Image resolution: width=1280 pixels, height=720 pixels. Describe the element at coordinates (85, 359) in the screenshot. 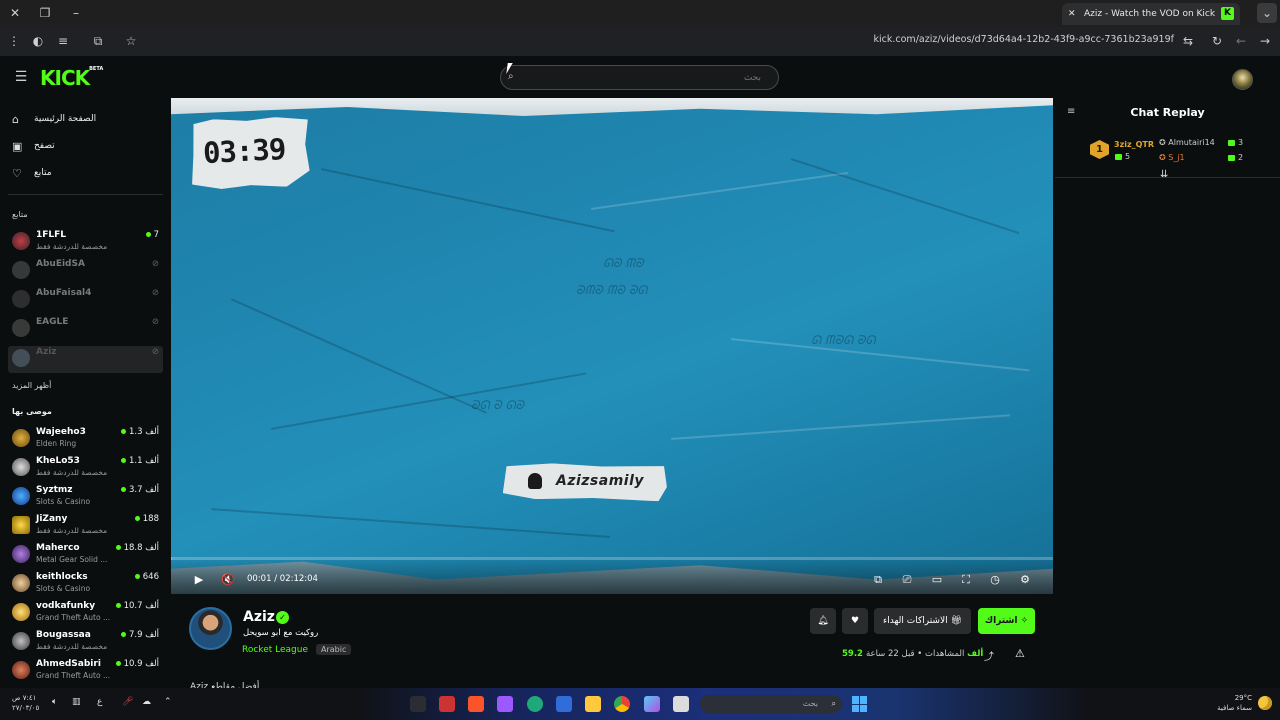

I see `sidebar-following-aziz: Aziz ⊘` at that location.